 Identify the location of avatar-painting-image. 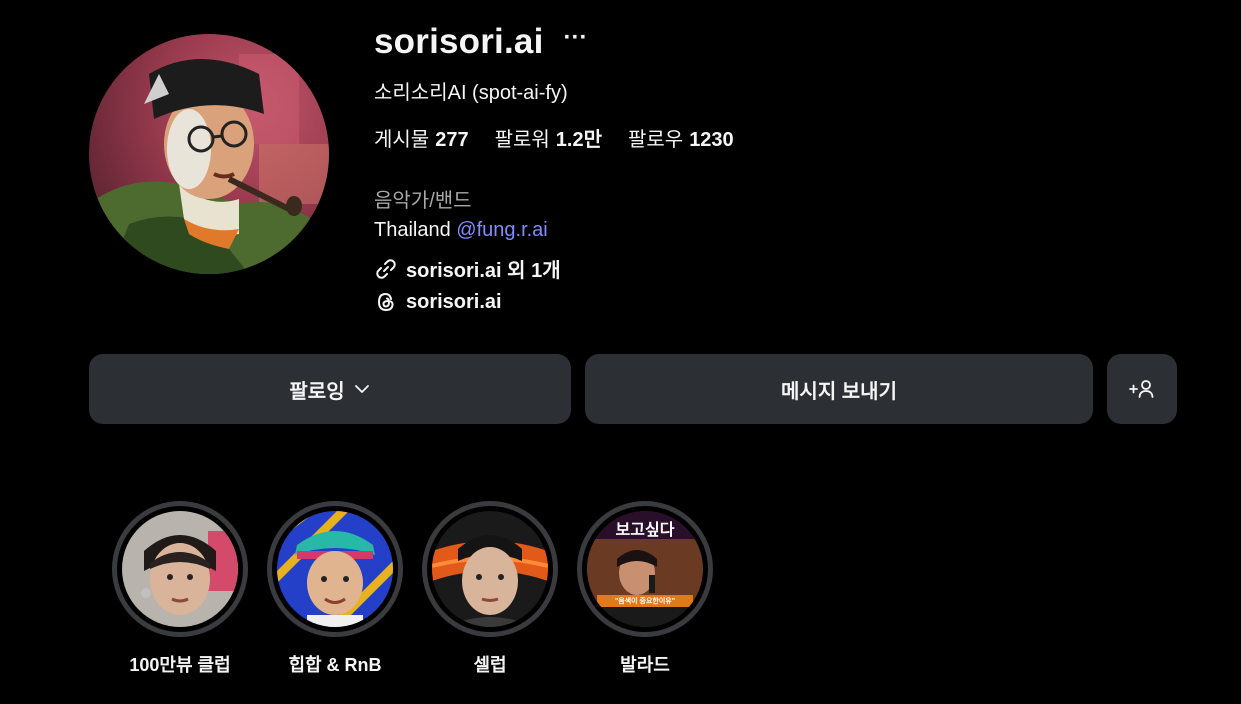
(209, 164).